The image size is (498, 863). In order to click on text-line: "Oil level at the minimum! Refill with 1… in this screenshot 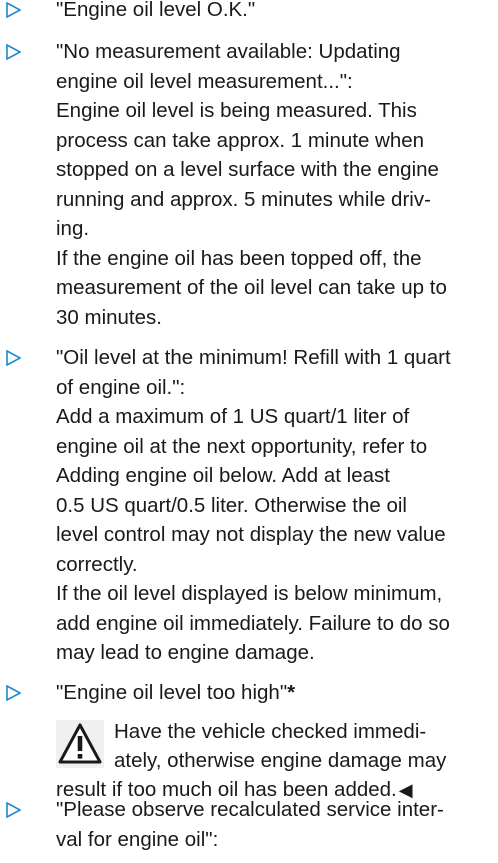, I will do `click(253, 357)`.